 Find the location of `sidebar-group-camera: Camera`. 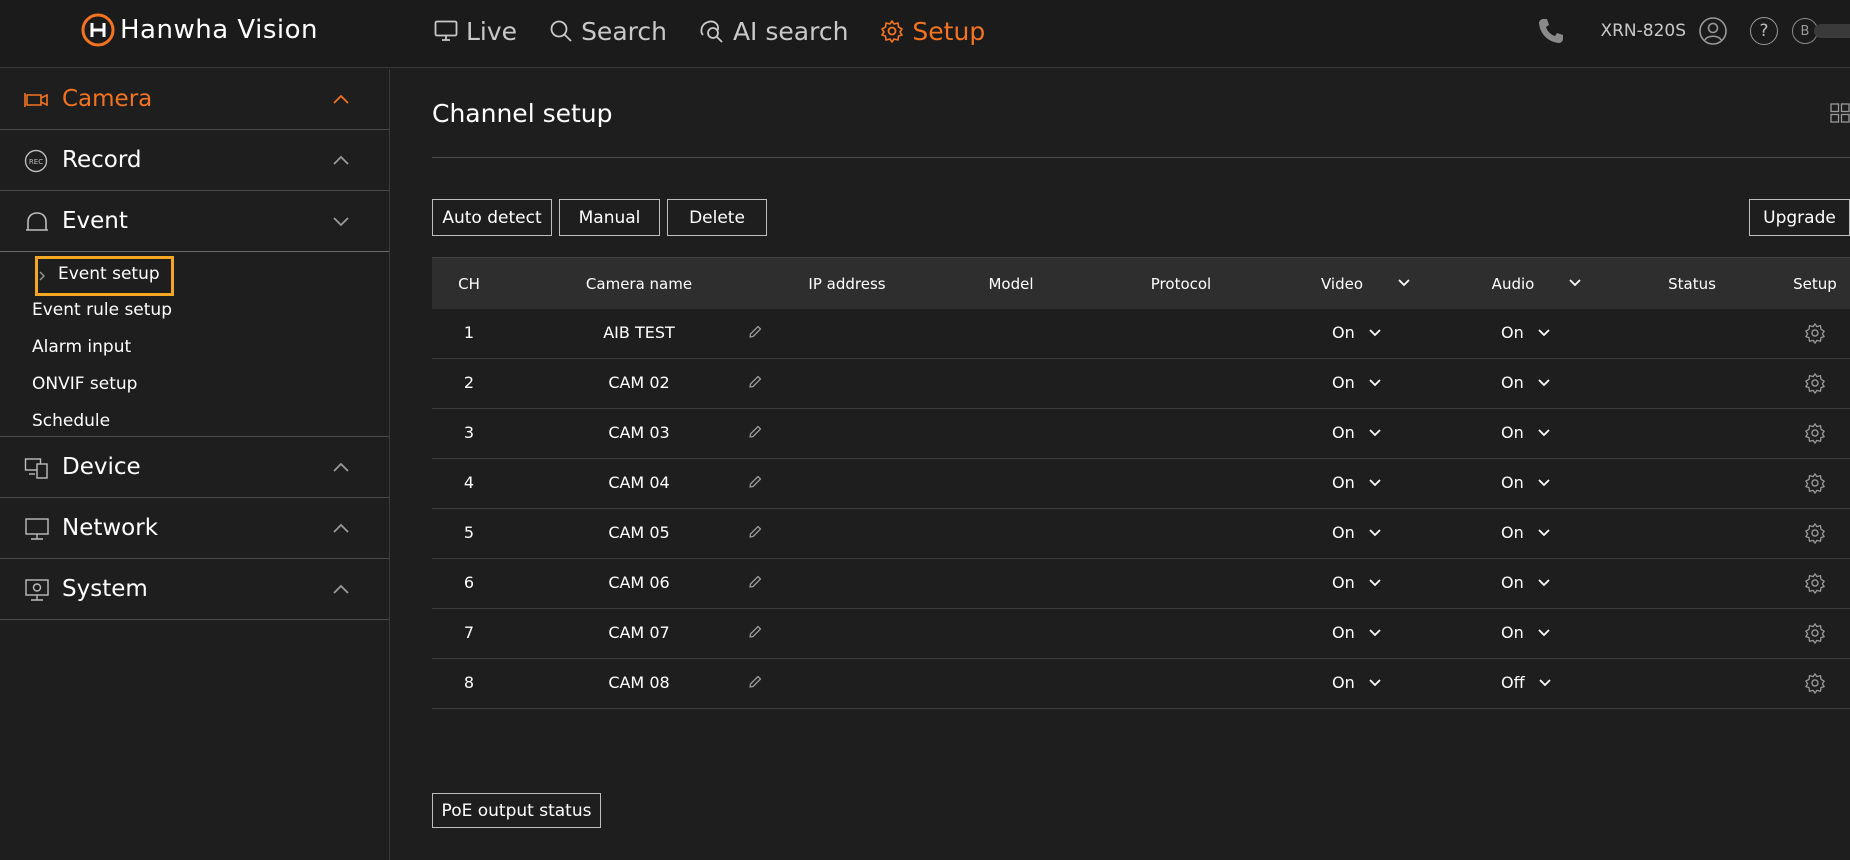

sidebar-group-camera: Camera is located at coordinates (194, 99).